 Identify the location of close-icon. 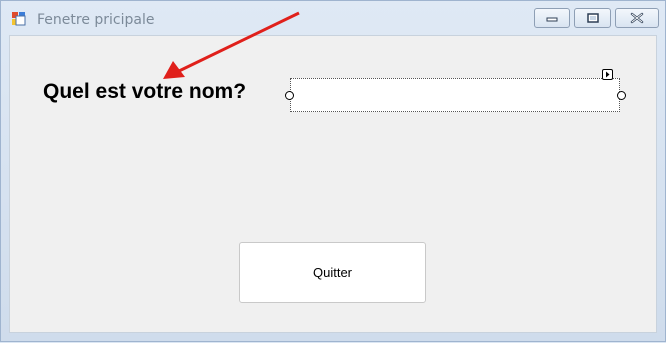
(637, 18).